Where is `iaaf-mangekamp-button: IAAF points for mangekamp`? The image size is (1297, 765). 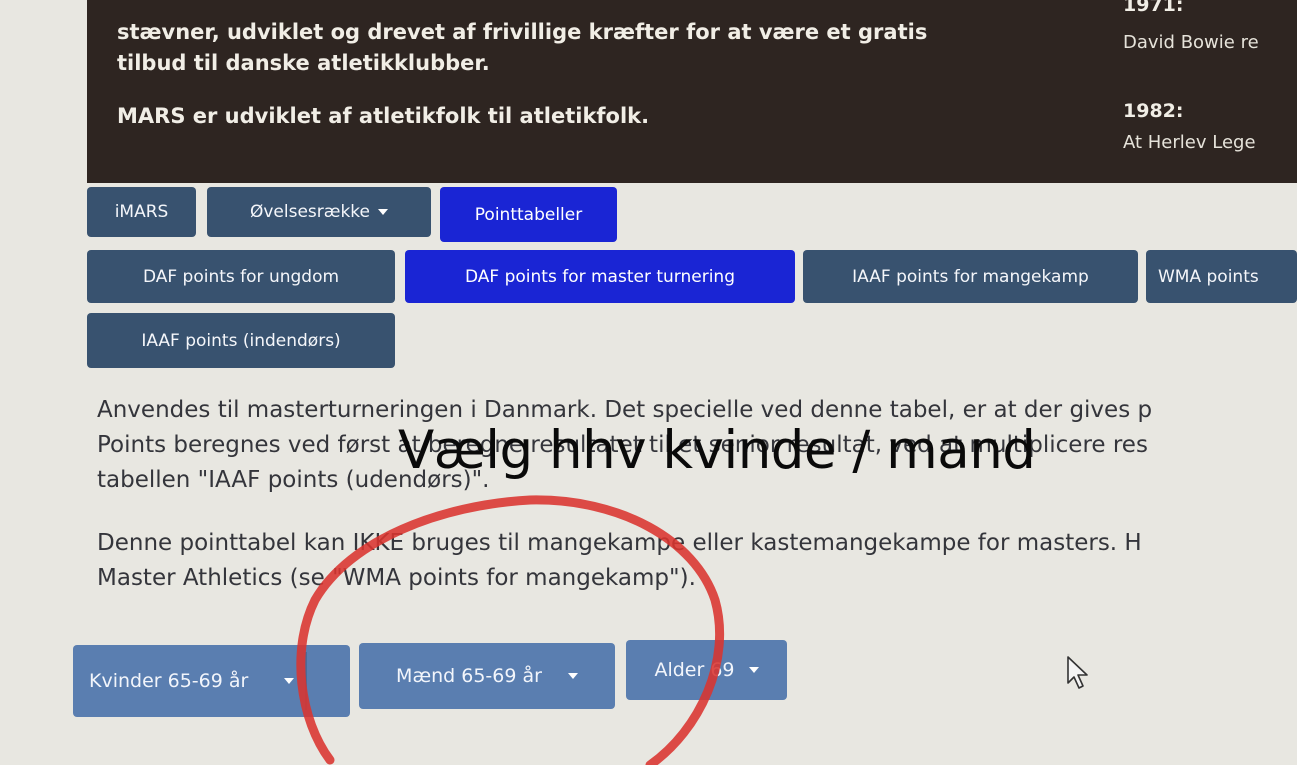 iaaf-mangekamp-button: IAAF points for mangekamp is located at coordinates (970, 276).